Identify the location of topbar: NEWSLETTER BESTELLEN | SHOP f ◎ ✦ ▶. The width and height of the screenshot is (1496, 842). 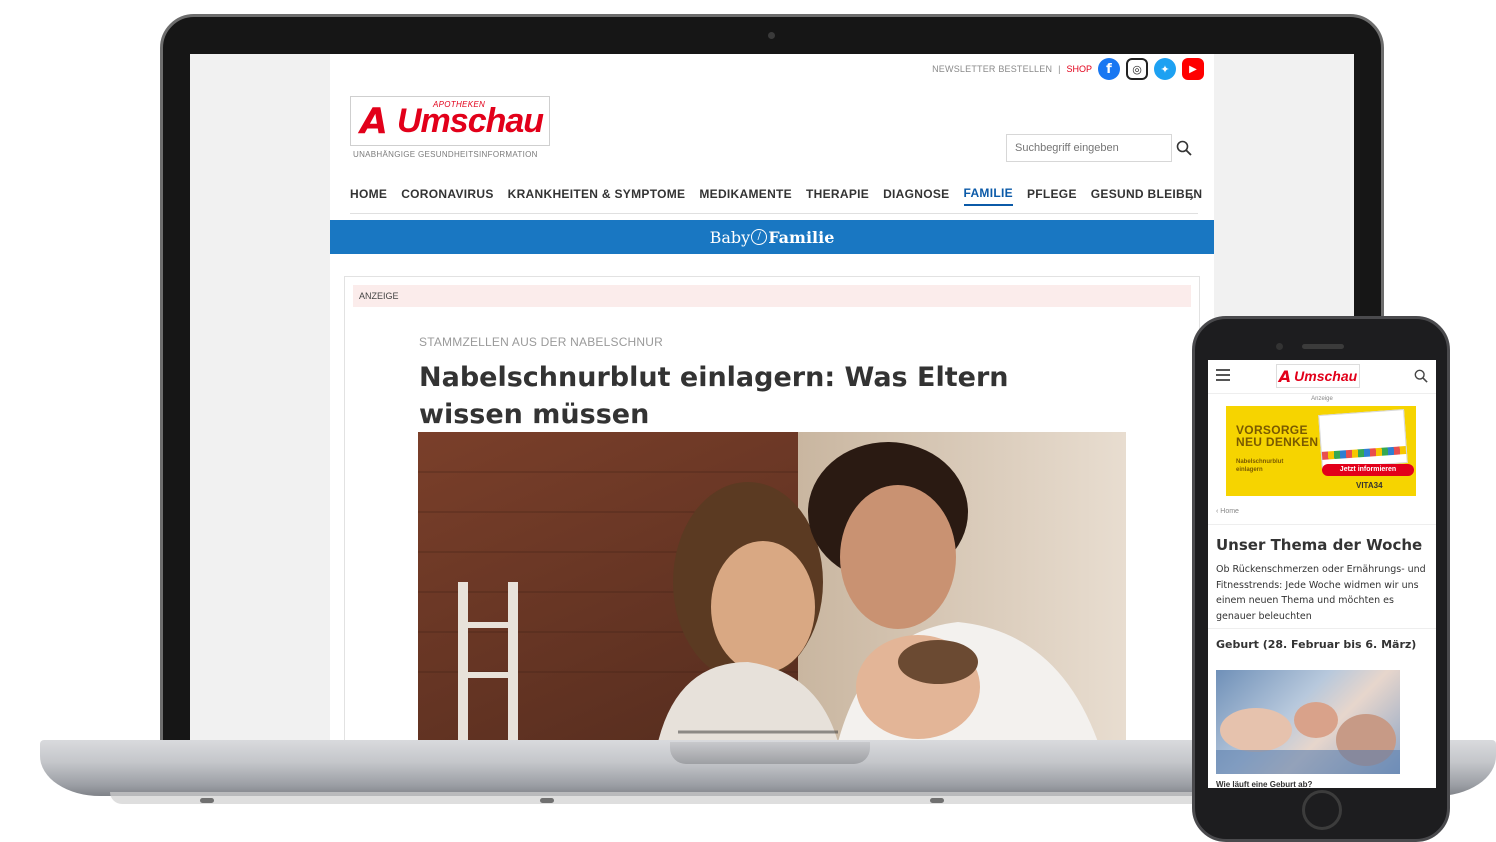
(1068, 69).